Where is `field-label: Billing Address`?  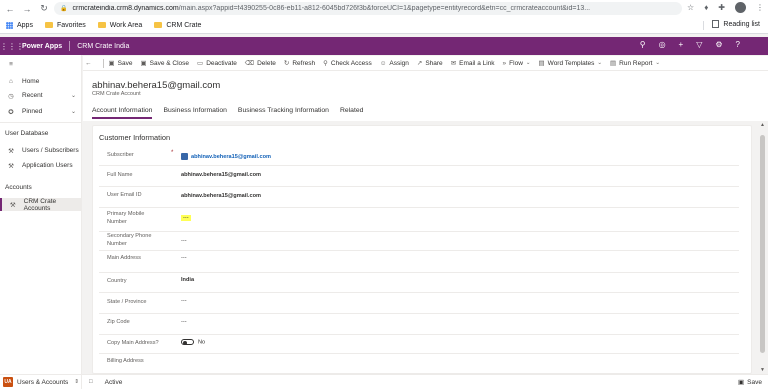 field-label: Billing Address is located at coordinates (125, 361).